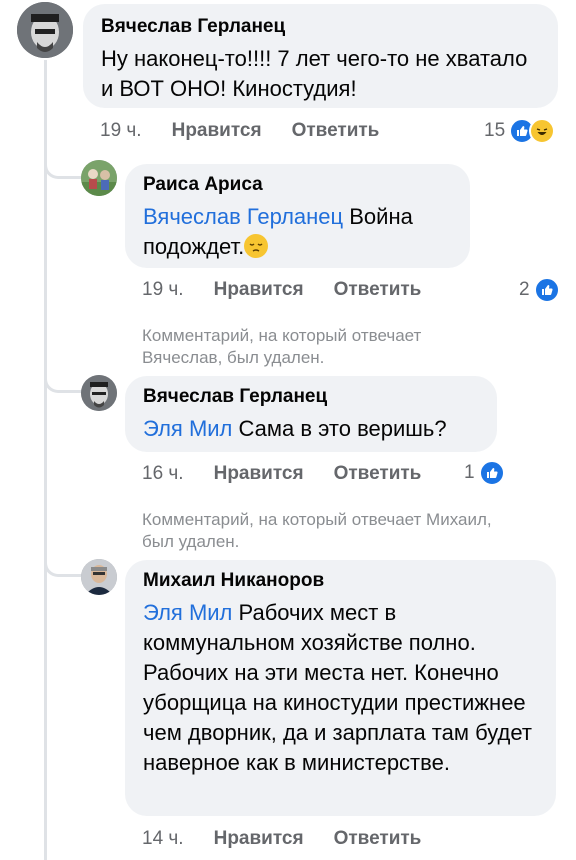  Describe the element at coordinates (495, 130) in the screenshot. I see `reaction-count: 15` at that location.